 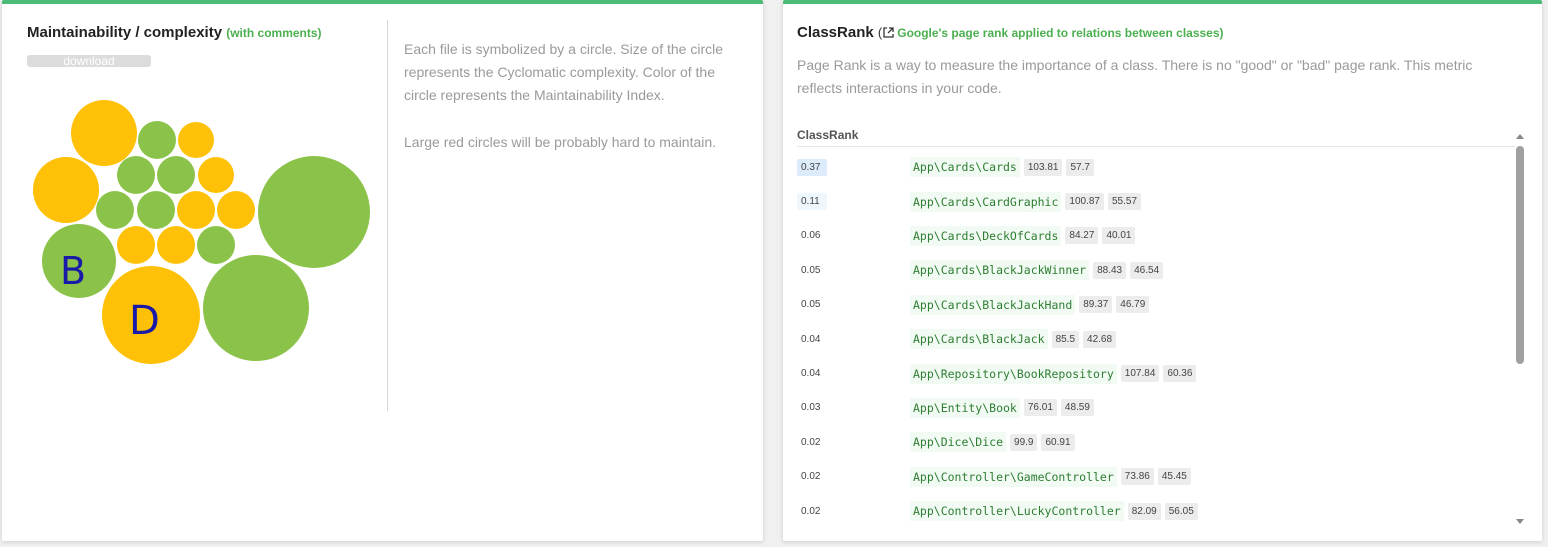 What do you see at coordinates (993, 304) in the screenshot?
I see `class-name-link: App\Cards\BlackJackHand` at bounding box center [993, 304].